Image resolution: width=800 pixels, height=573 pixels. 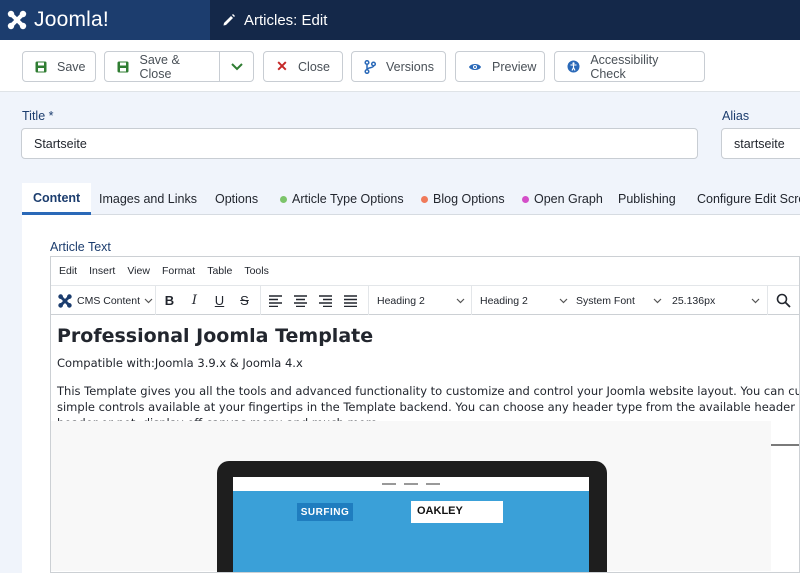 I want to click on versions-button: Versions, so click(x=398, y=66).